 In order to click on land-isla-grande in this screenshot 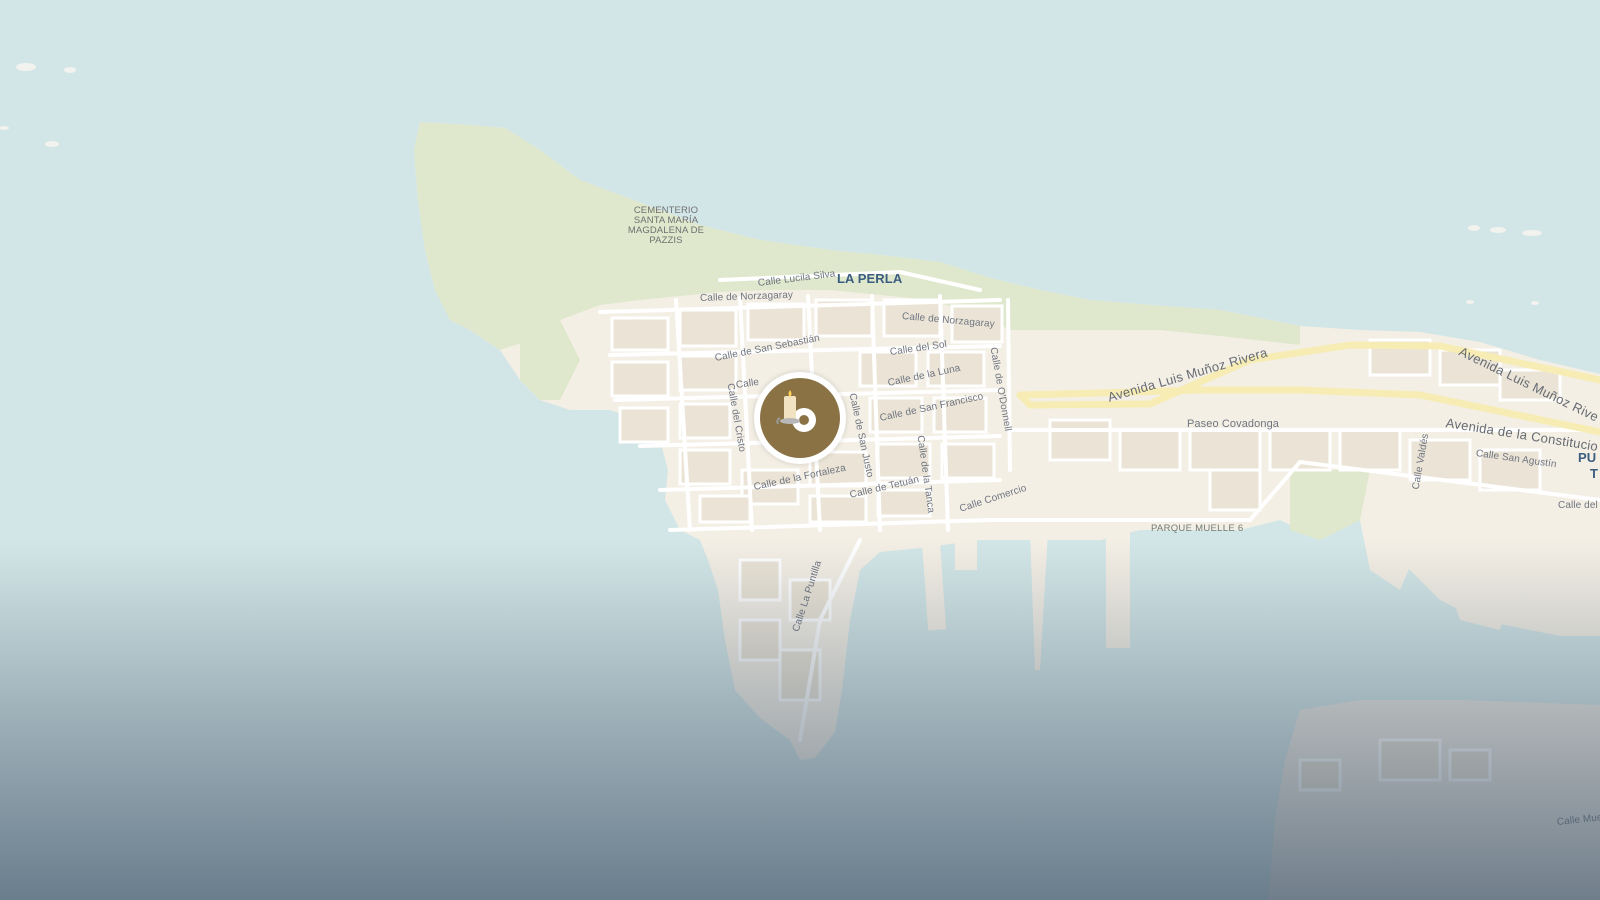, I will do `click(1434, 800)`.